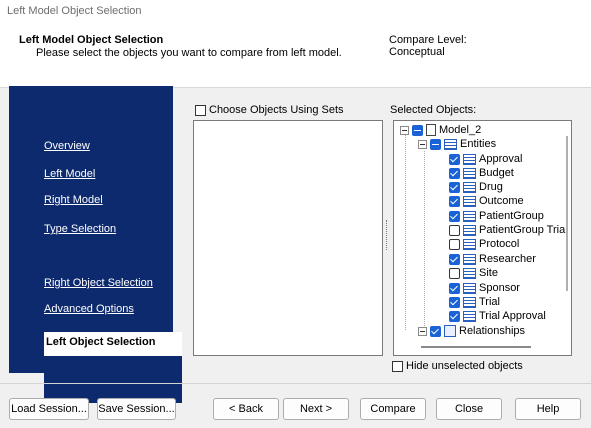  Describe the element at coordinates (74, 11) in the screenshot. I see `window-title: Left Model Object Selection` at that location.